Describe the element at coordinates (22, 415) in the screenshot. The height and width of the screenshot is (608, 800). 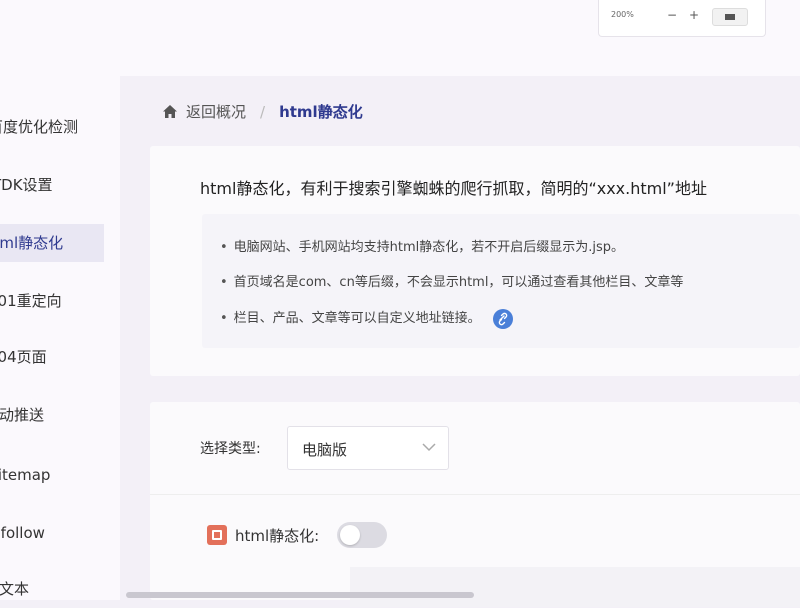
I see `sidebar-item-label: 主动推送` at that location.